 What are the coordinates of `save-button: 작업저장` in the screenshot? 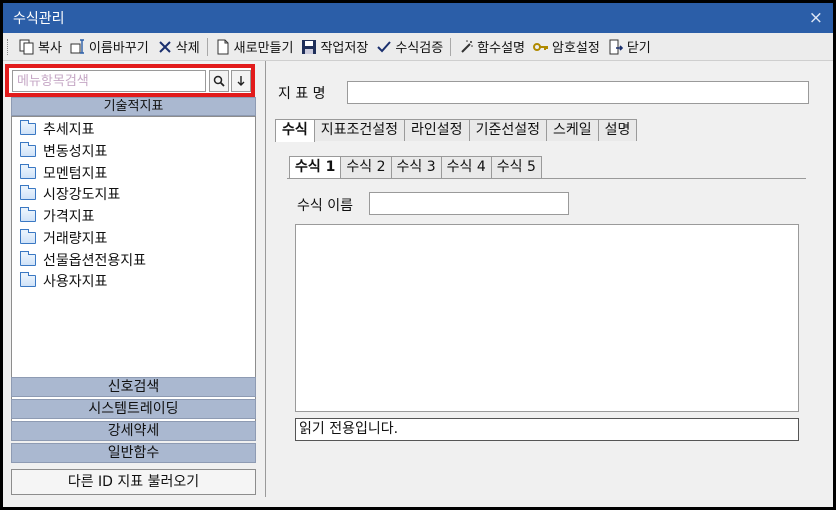 It's located at (334, 47).